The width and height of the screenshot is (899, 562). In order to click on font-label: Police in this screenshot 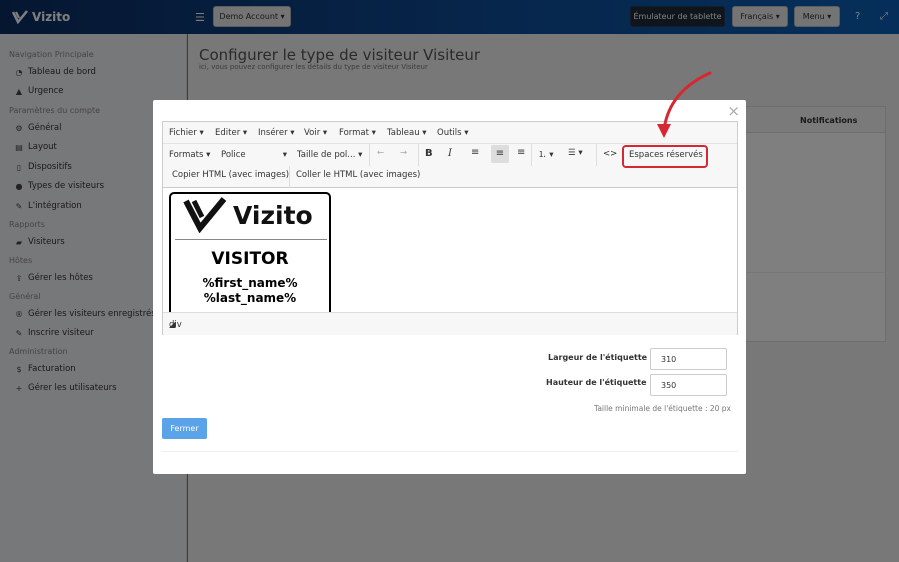, I will do `click(233, 155)`.